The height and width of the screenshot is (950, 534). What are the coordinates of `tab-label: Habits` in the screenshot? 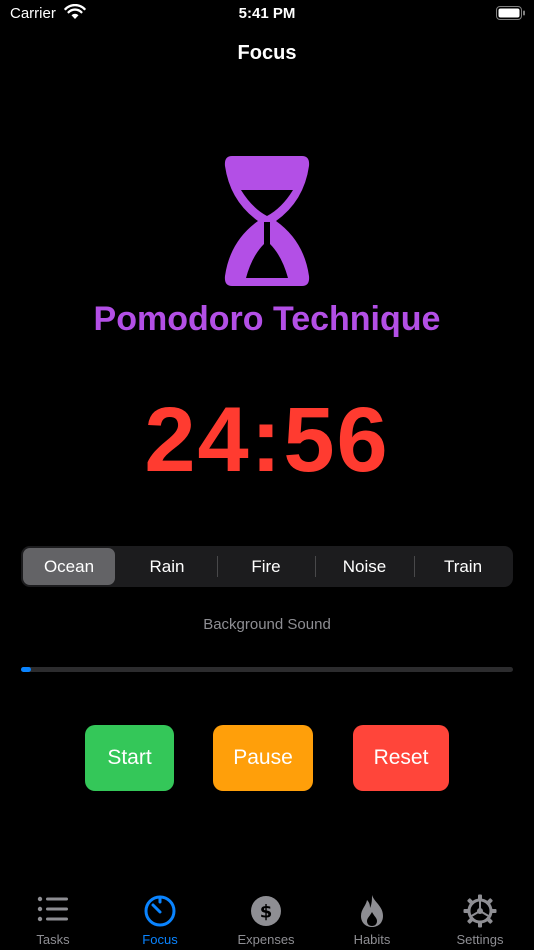 It's located at (372, 939).